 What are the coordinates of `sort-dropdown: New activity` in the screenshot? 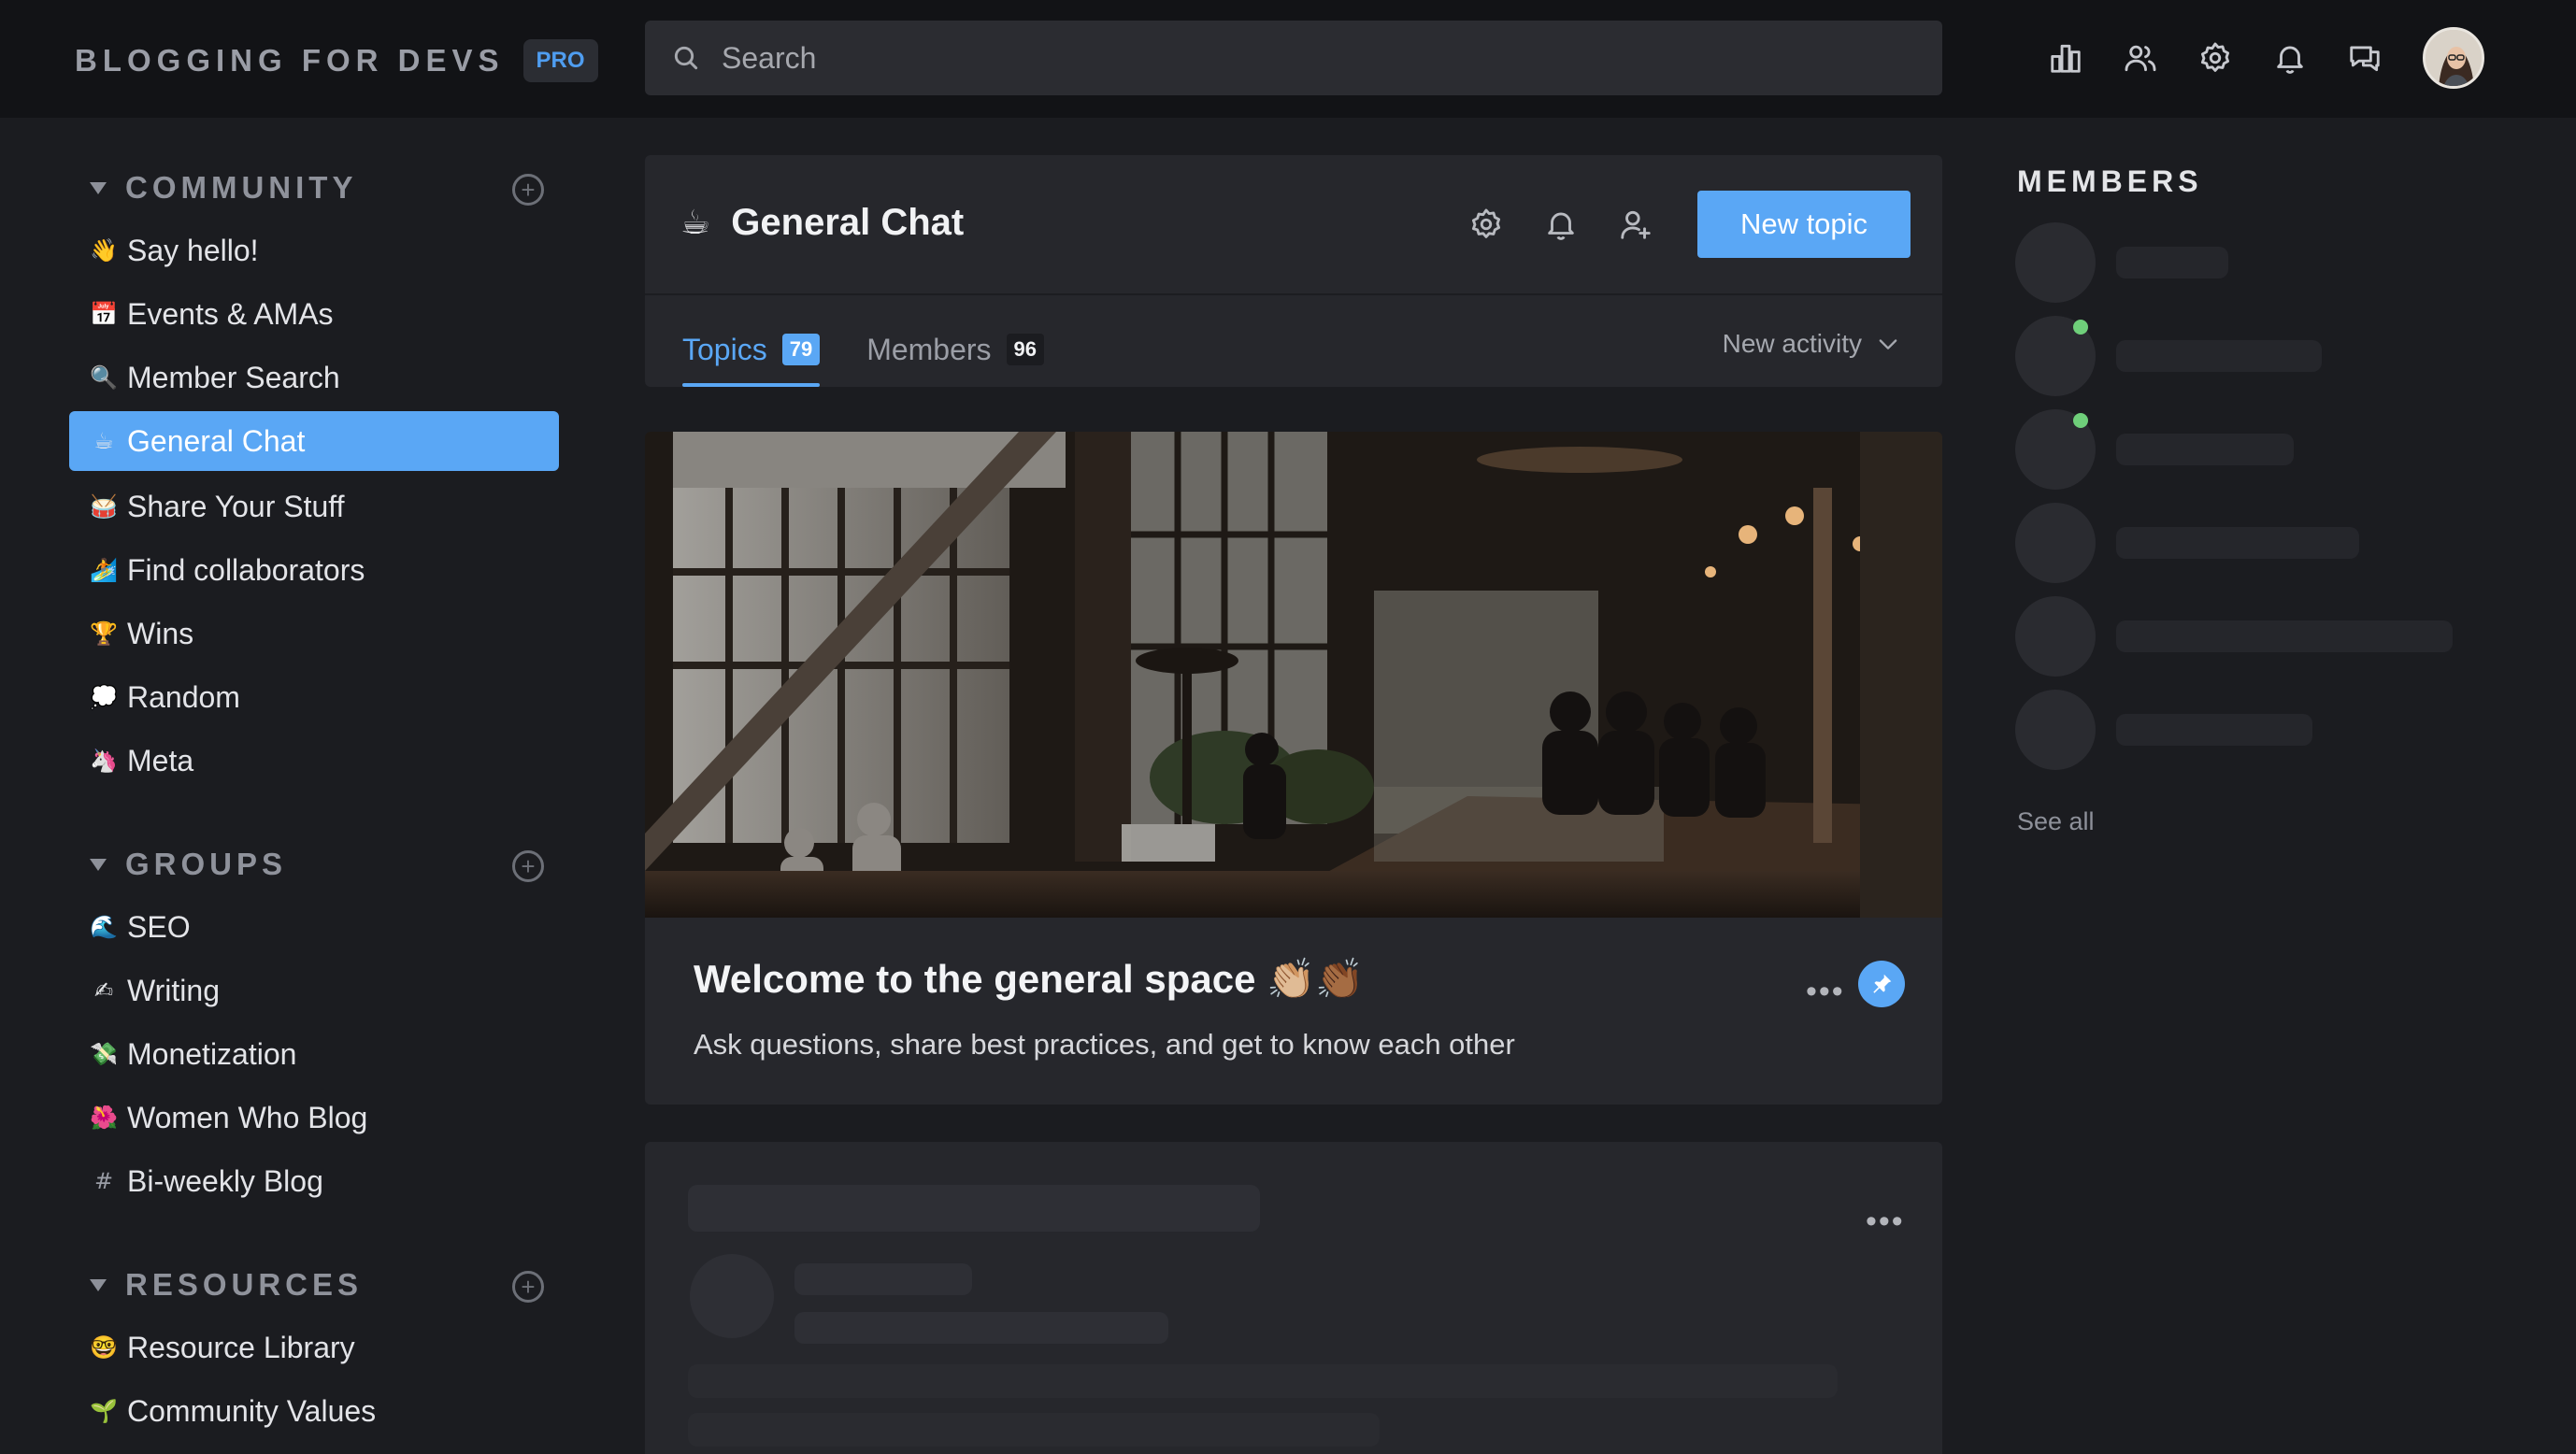 It's located at (1812, 344).